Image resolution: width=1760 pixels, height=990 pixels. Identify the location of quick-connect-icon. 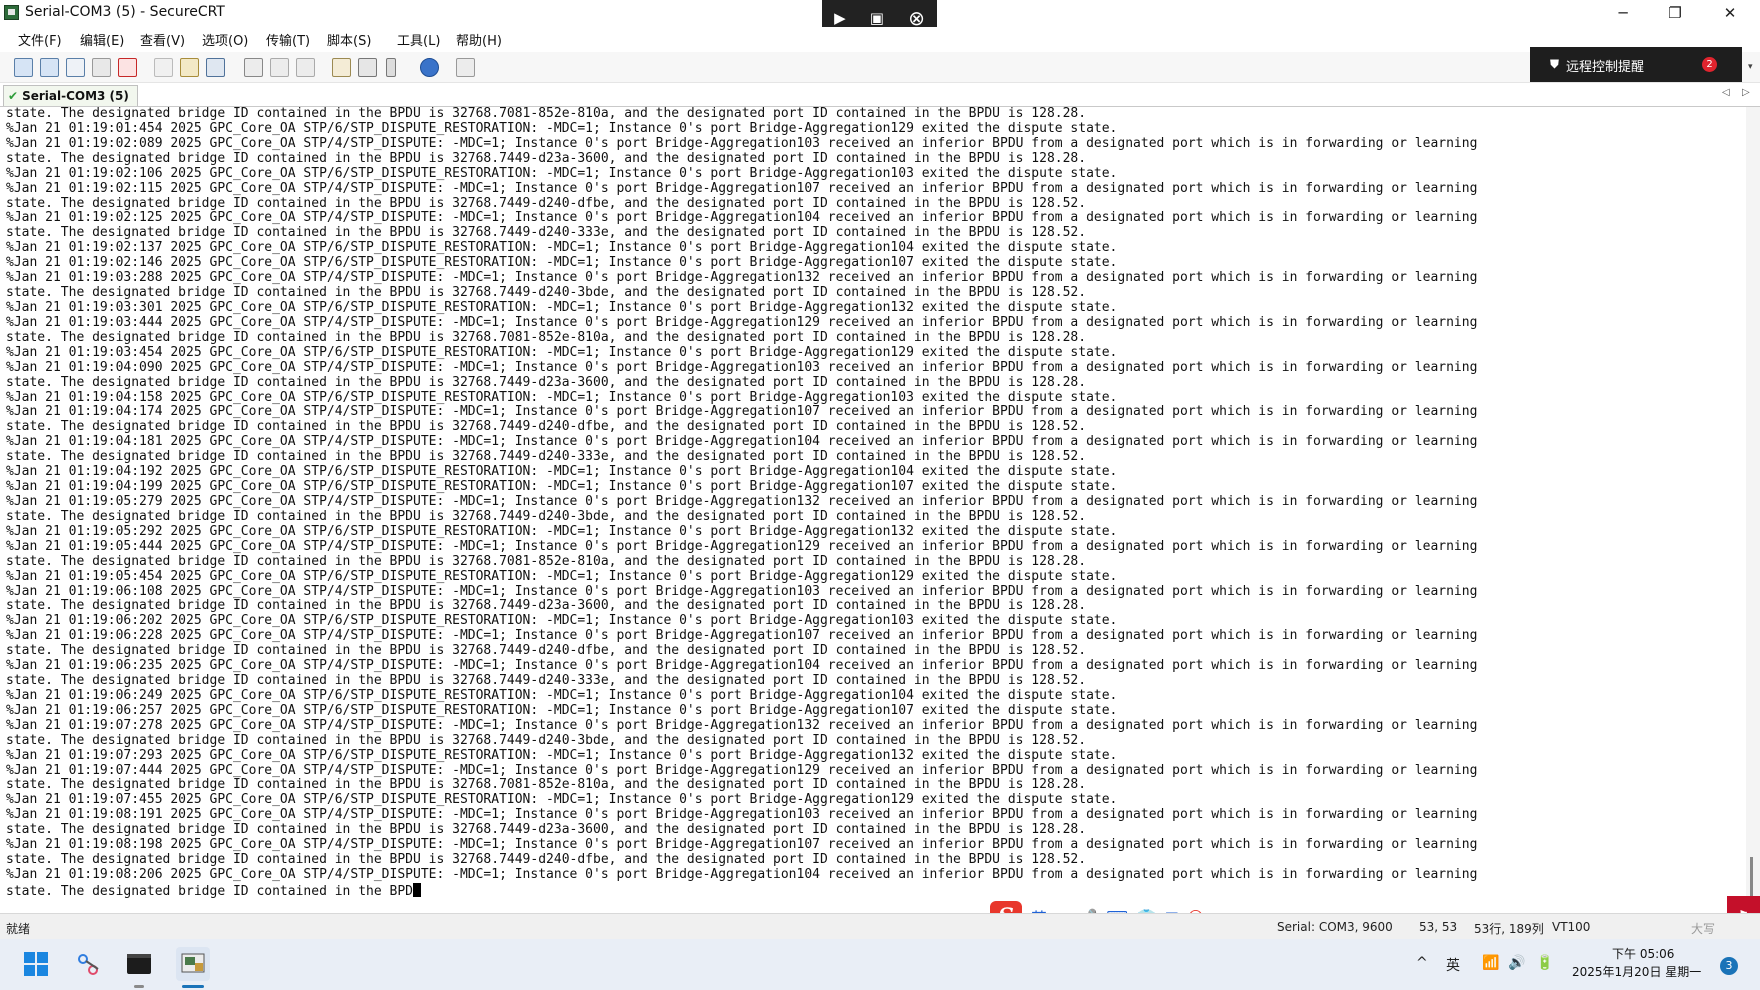
(49, 67).